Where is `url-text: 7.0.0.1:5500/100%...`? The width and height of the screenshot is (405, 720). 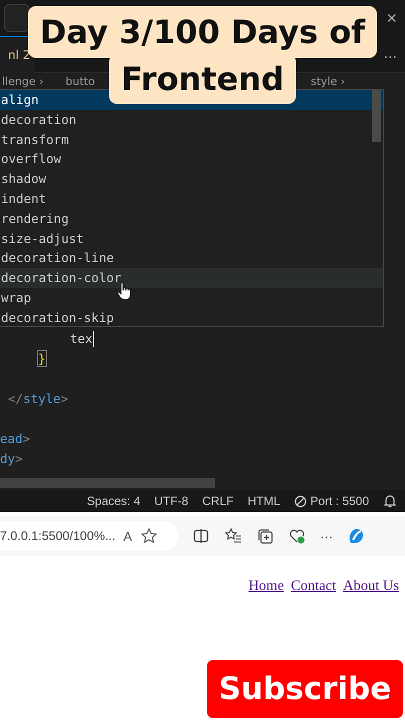 url-text: 7.0.0.1:5500/100%... is located at coordinates (58, 536).